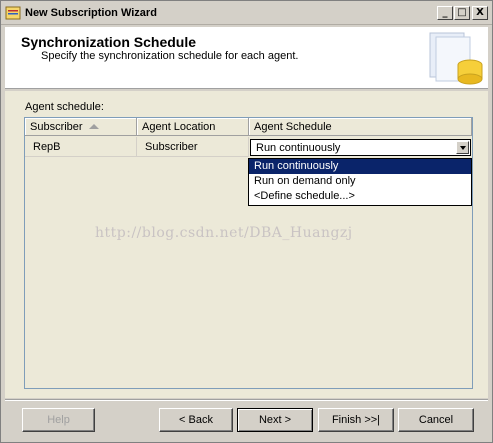 The image size is (493, 443). What do you see at coordinates (196, 420) in the screenshot?
I see `back-button: < Back` at bounding box center [196, 420].